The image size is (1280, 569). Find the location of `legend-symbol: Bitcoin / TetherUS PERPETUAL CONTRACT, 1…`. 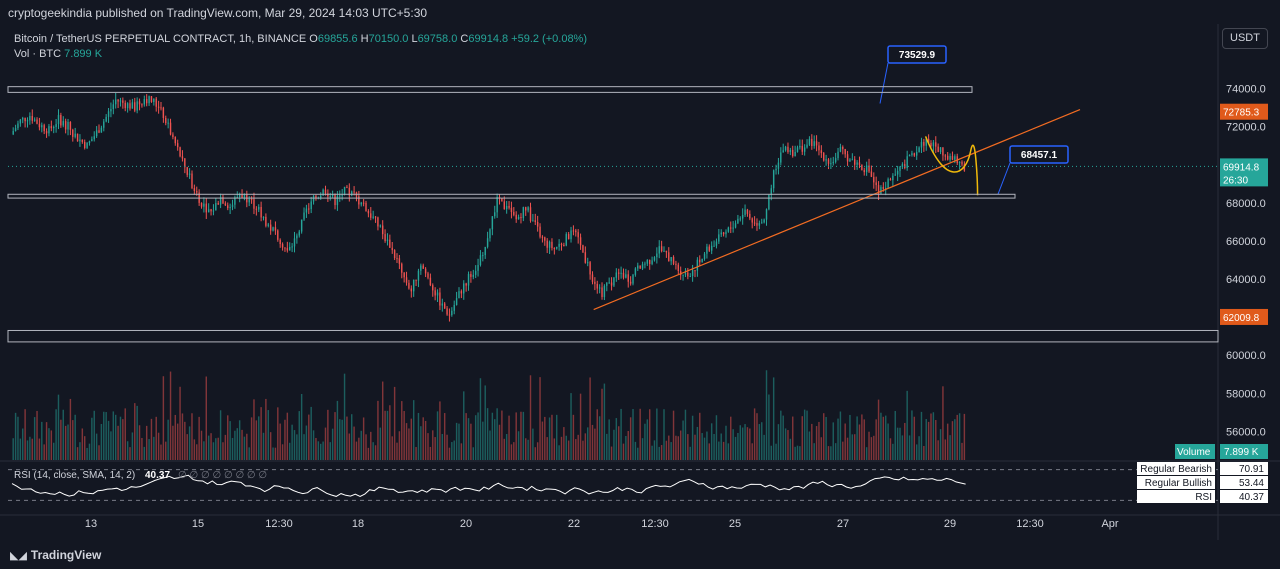

legend-symbol: Bitcoin / TetherUS PERPETUAL CONTRACT, 1… is located at coordinates (160, 39).